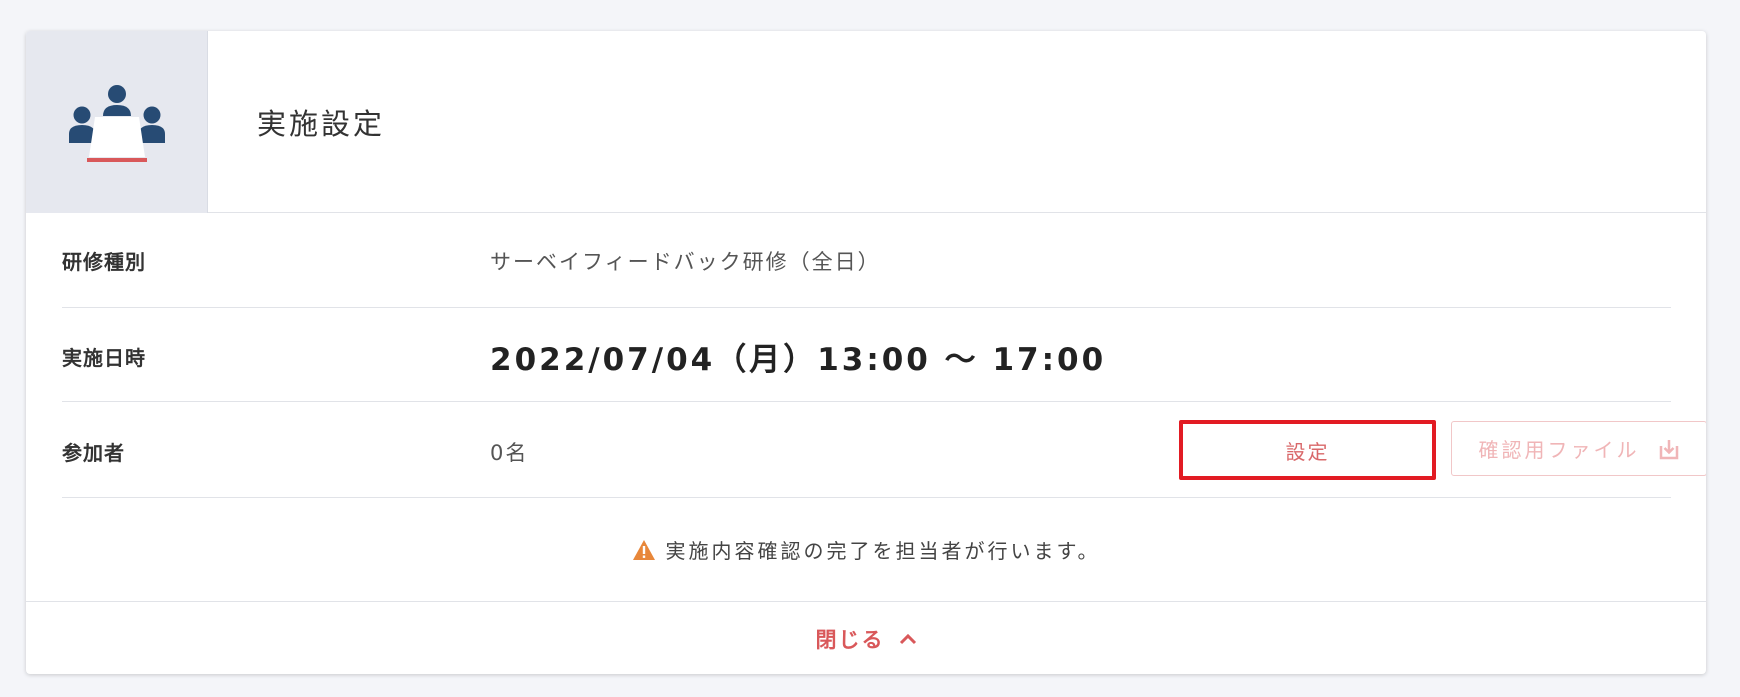 This screenshot has width=1740, height=697. I want to click on close-button: 閉じる, so click(866, 639).